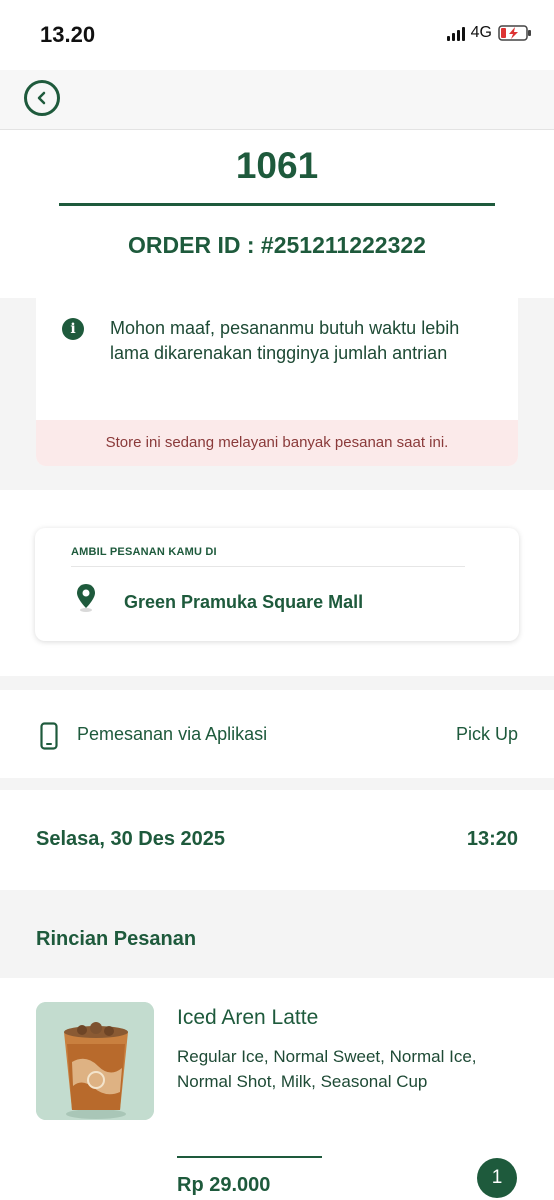  What do you see at coordinates (481, 32) in the screenshot?
I see `network-label: 4G` at bounding box center [481, 32].